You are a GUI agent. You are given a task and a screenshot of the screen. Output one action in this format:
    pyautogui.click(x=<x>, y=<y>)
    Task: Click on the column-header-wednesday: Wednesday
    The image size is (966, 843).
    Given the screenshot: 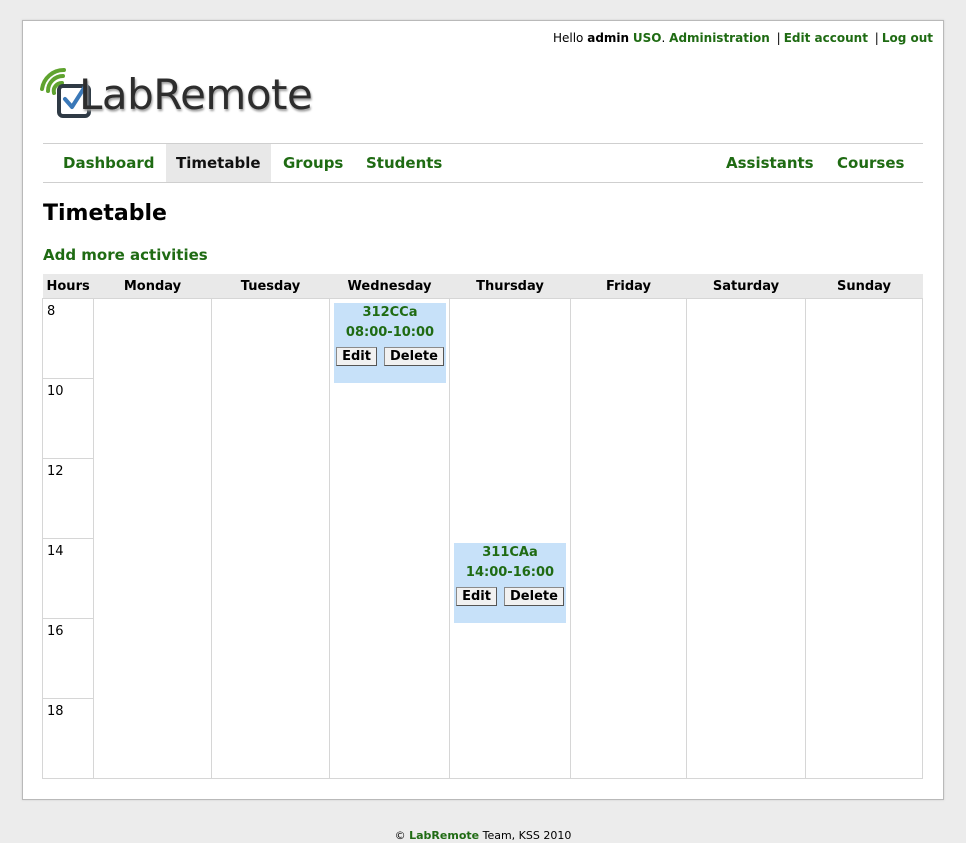 What is the action you would take?
    pyautogui.click(x=389, y=286)
    